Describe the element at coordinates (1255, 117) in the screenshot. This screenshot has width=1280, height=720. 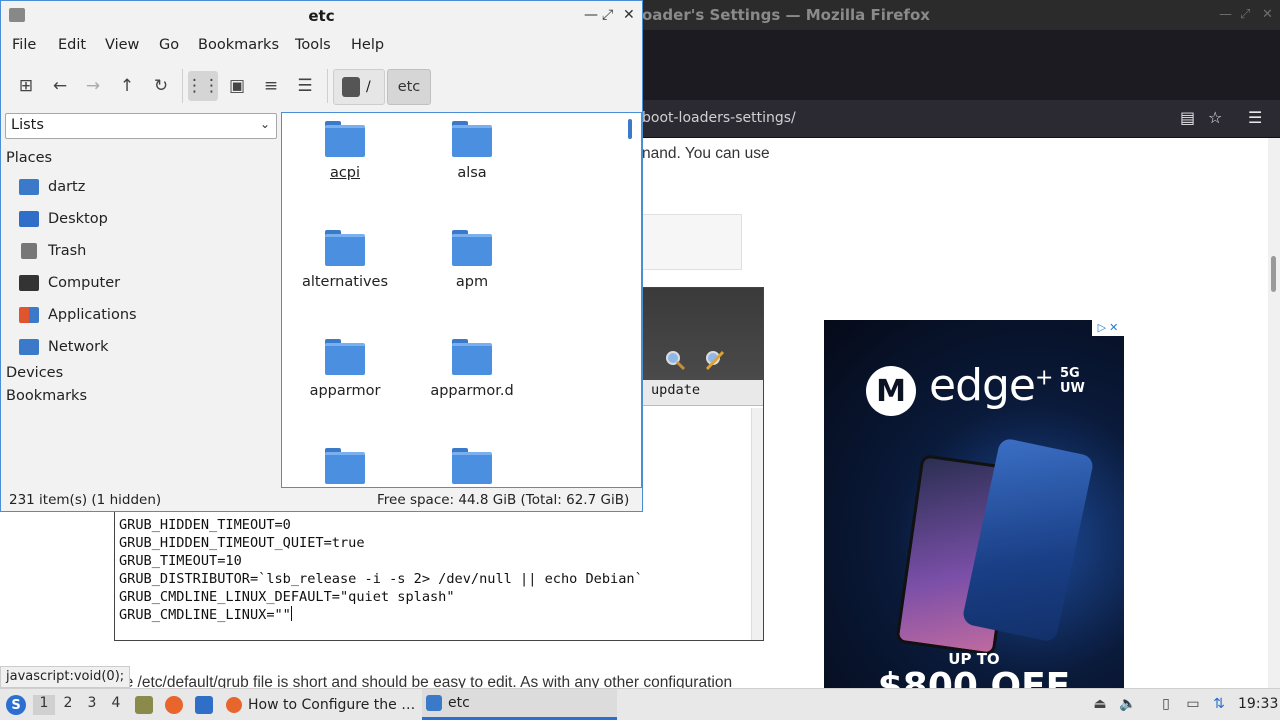
I see `hamburger-menu-icon: ☰` at that location.